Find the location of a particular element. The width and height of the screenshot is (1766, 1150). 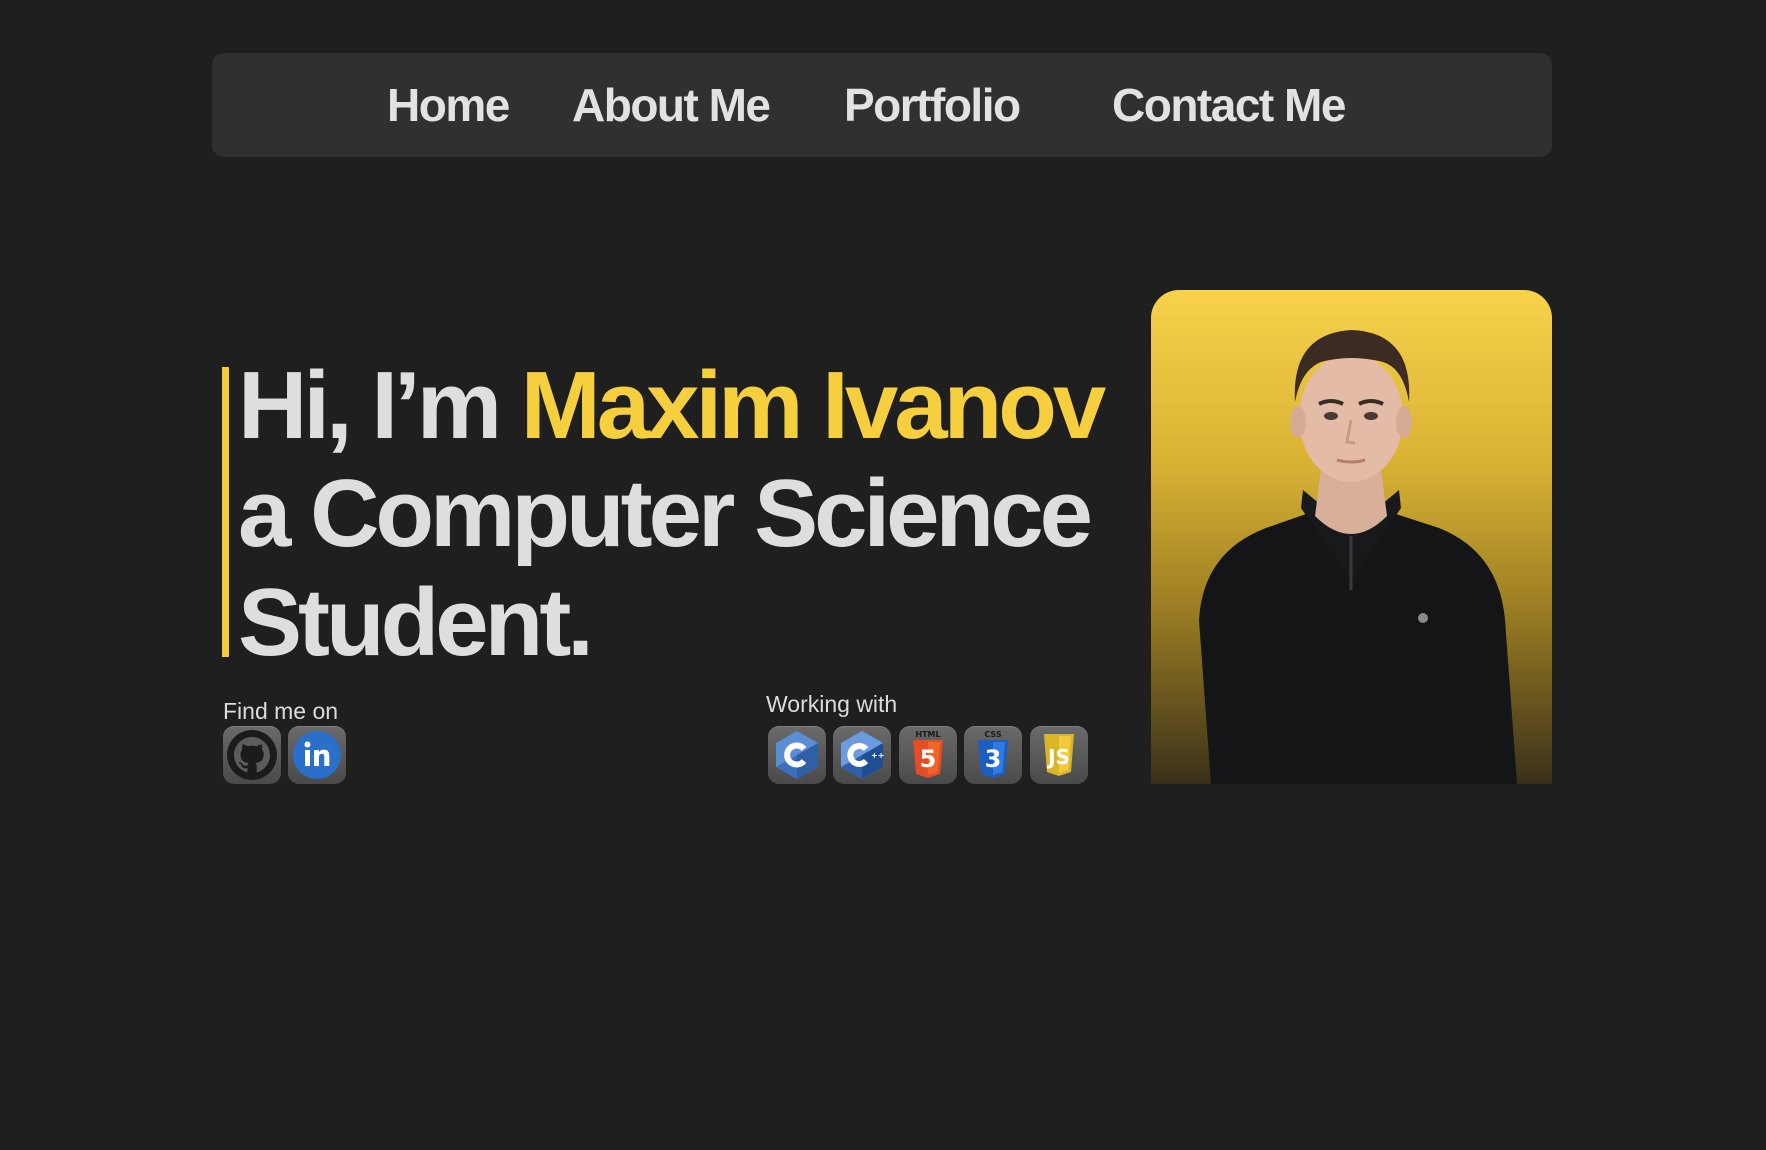

hero-heading-line2: a Computer Science is located at coordinates (665, 513).